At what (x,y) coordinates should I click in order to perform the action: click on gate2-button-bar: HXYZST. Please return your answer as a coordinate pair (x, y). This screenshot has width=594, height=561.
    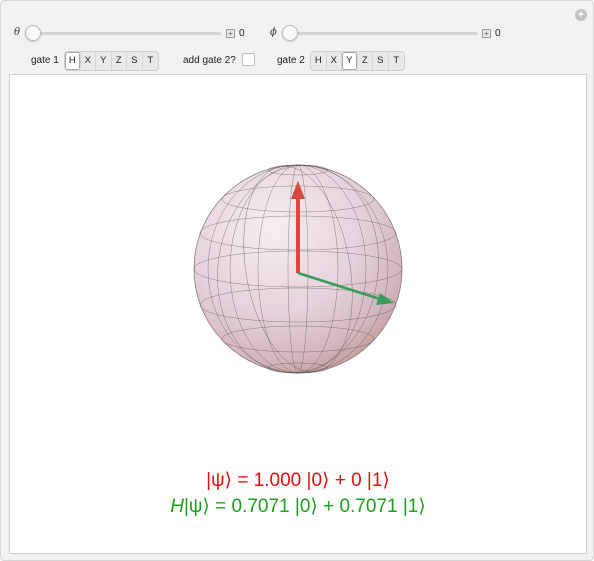
    Looking at the image, I should click on (357, 61).